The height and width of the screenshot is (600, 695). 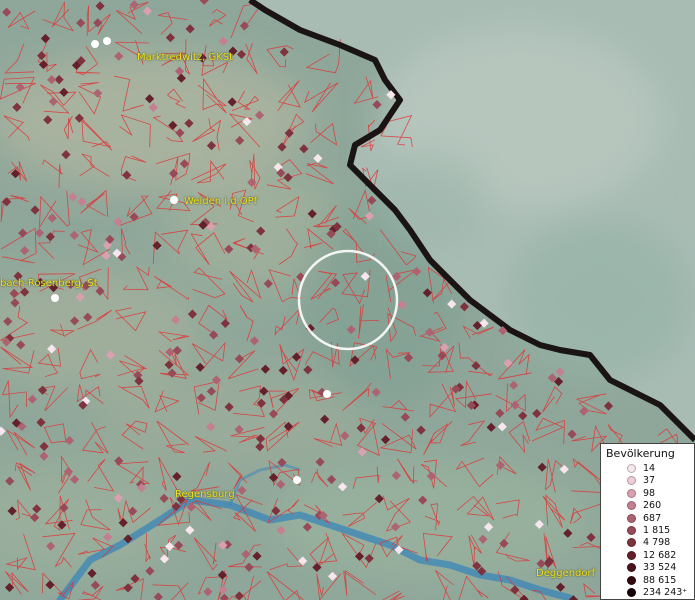 I want to click on legend-entry: 12 682, so click(x=648, y=556).